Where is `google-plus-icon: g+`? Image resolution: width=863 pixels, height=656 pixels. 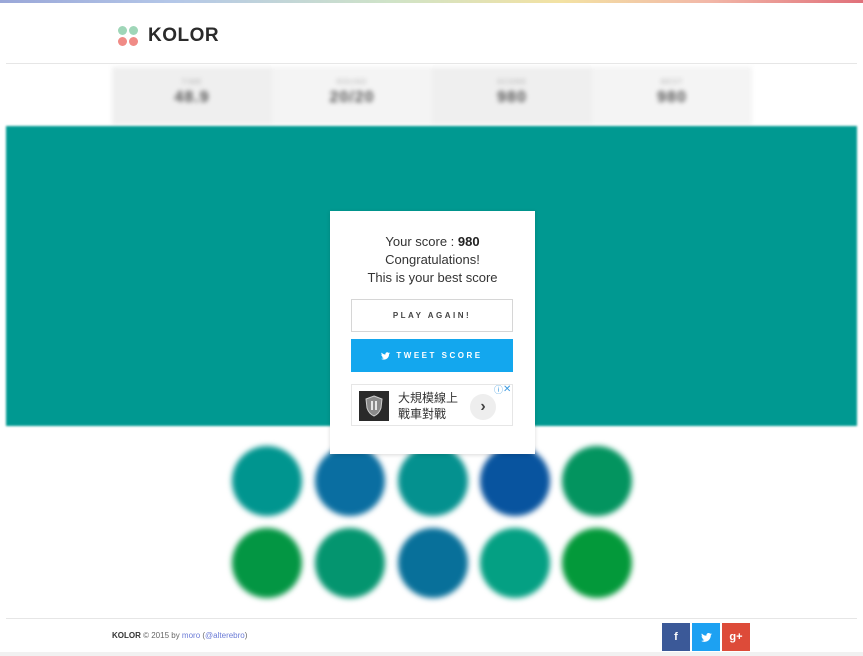 google-plus-icon: g+ is located at coordinates (736, 637).